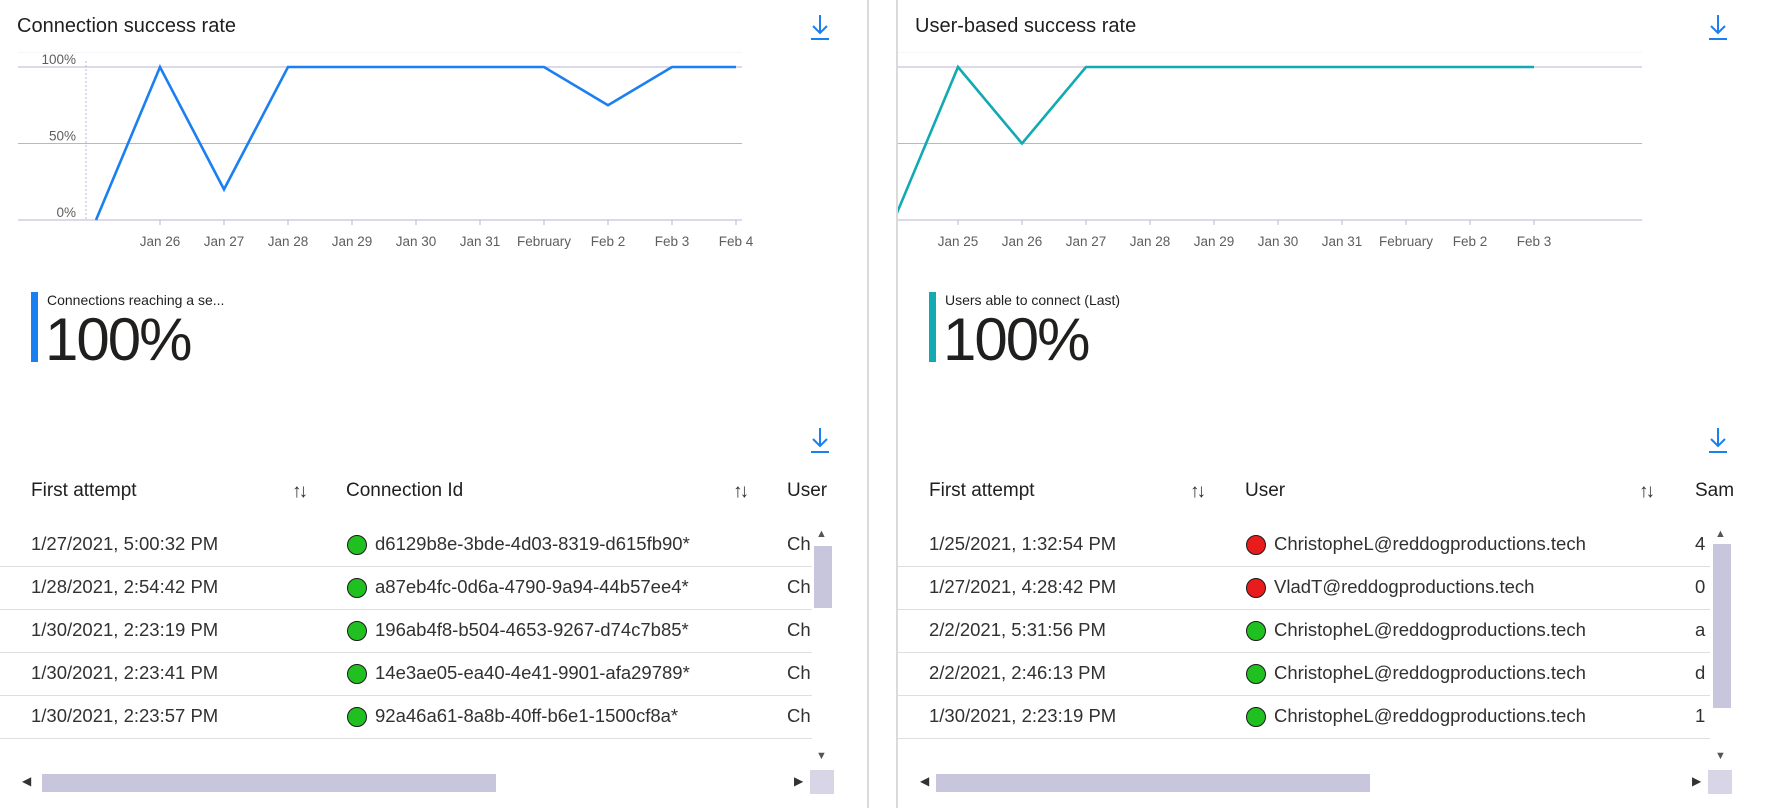  I want to click on table-header: First attempt ↑↓ Connection Id ↑↓ User, so click(417, 492).